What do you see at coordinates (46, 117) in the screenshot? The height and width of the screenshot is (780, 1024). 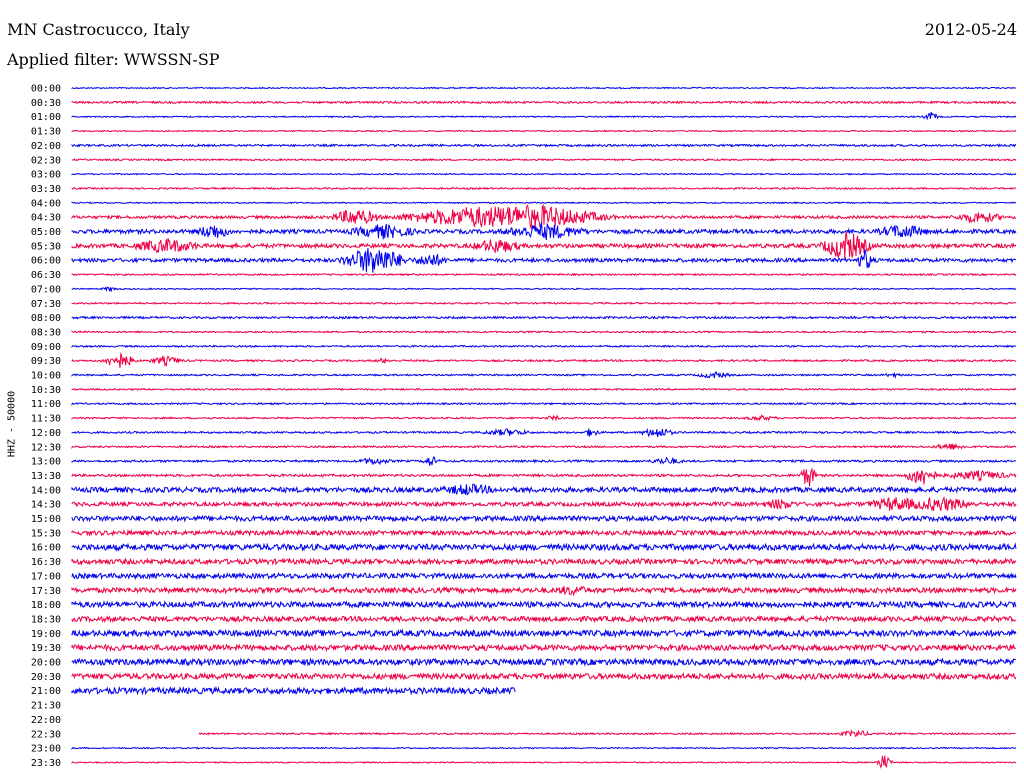 I see `time-label: 01:00` at bounding box center [46, 117].